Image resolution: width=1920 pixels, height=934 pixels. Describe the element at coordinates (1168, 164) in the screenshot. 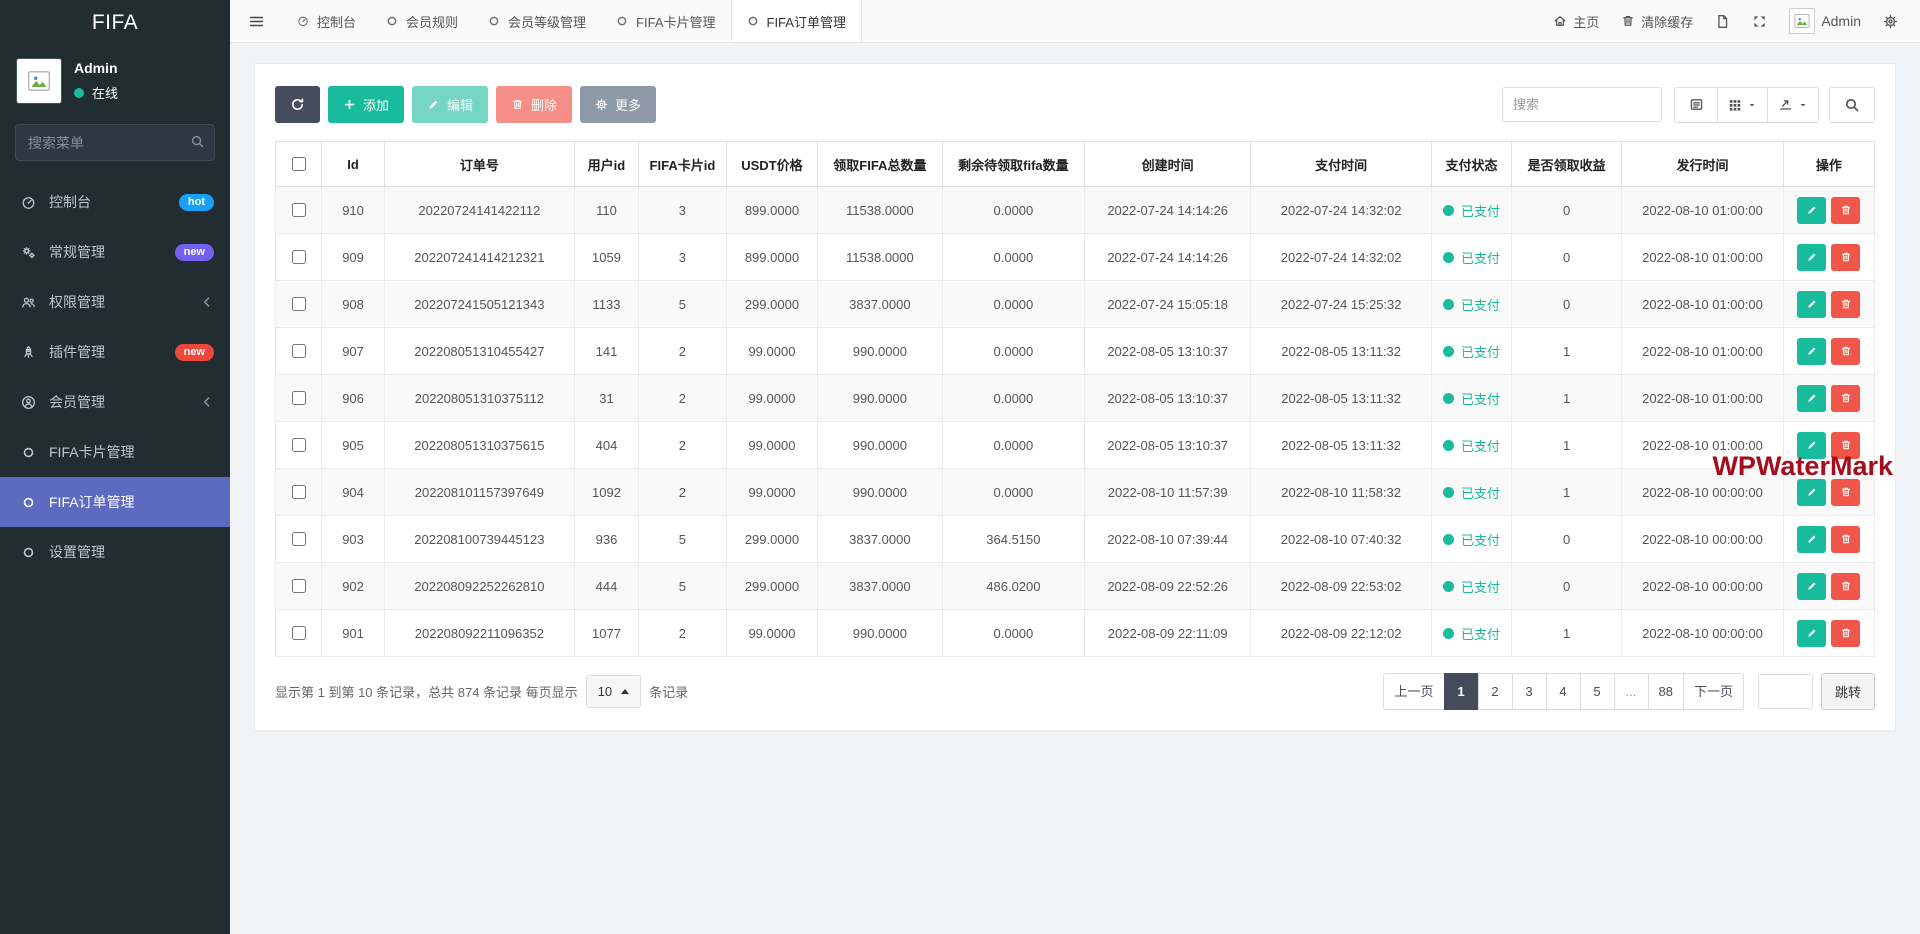

I see `column-header: 创建时间` at that location.